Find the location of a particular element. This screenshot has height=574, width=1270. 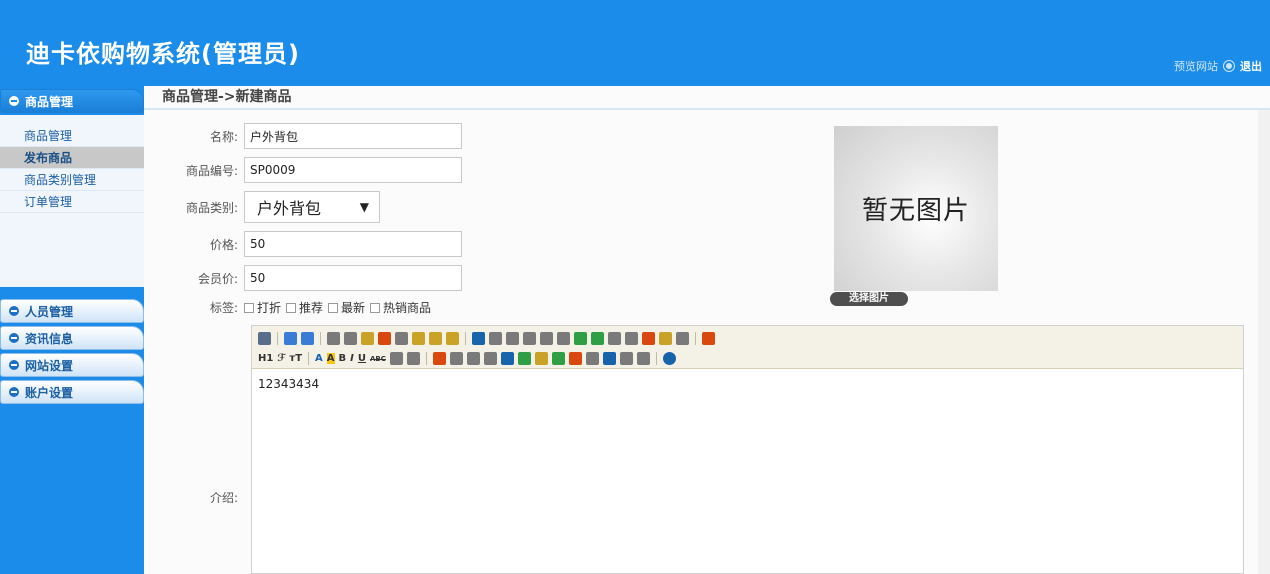

choose-image-button: 选择图片 is located at coordinates (869, 299).